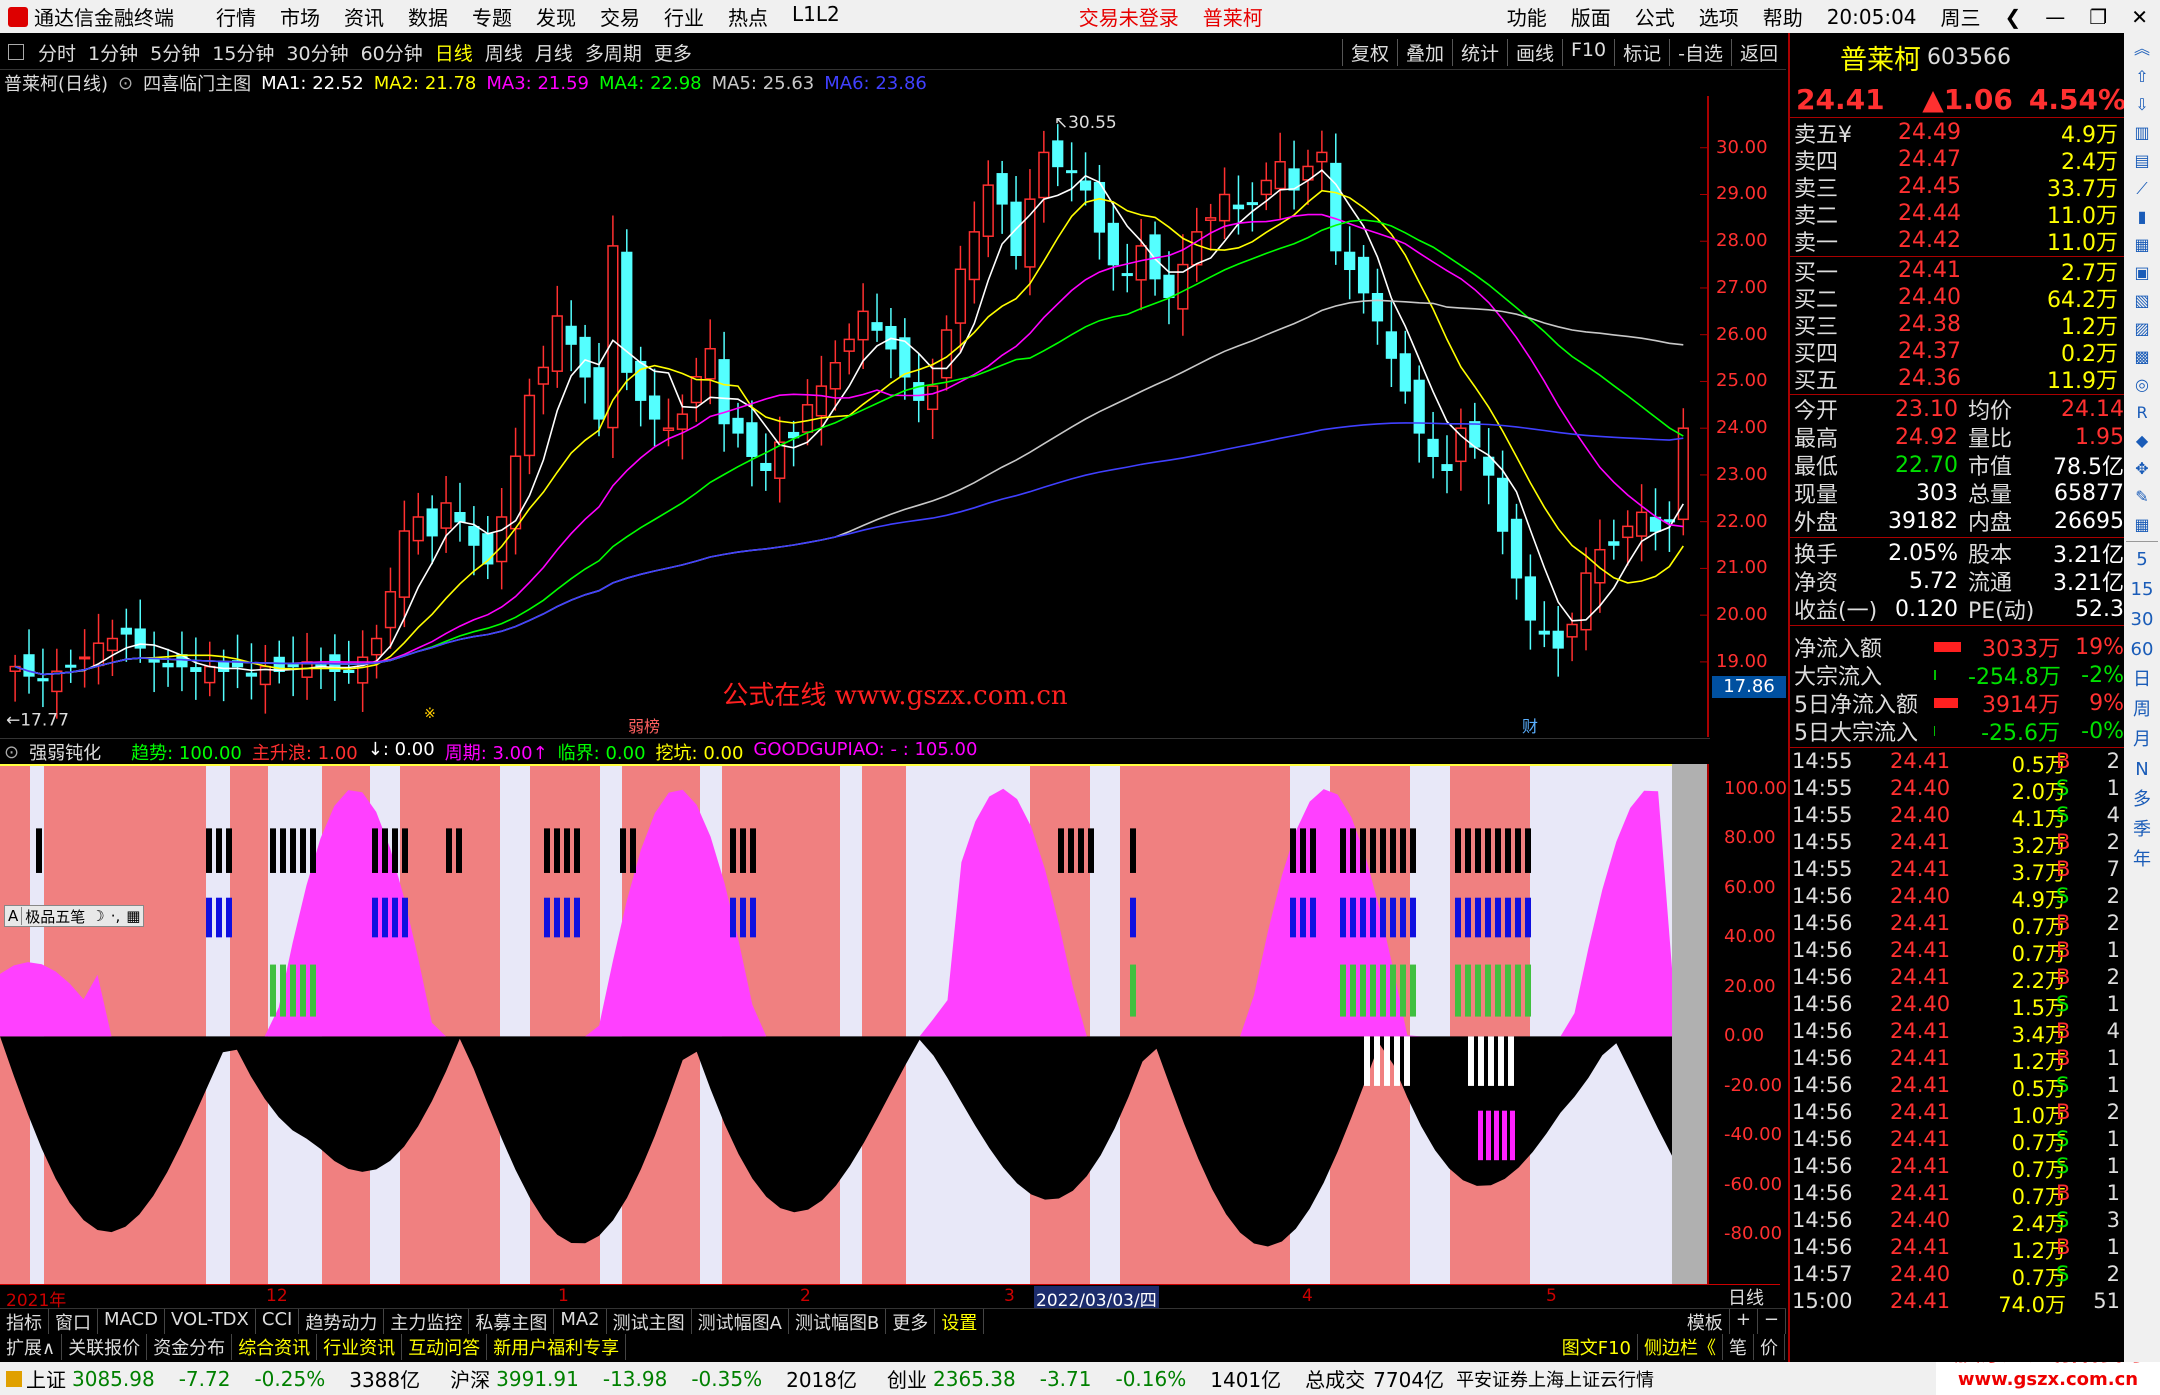 Image resolution: width=2160 pixels, height=1395 pixels. What do you see at coordinates (2139, 17) in the screenshot?
I see `close-icon: ✕` at bounding box center [2139, 17].